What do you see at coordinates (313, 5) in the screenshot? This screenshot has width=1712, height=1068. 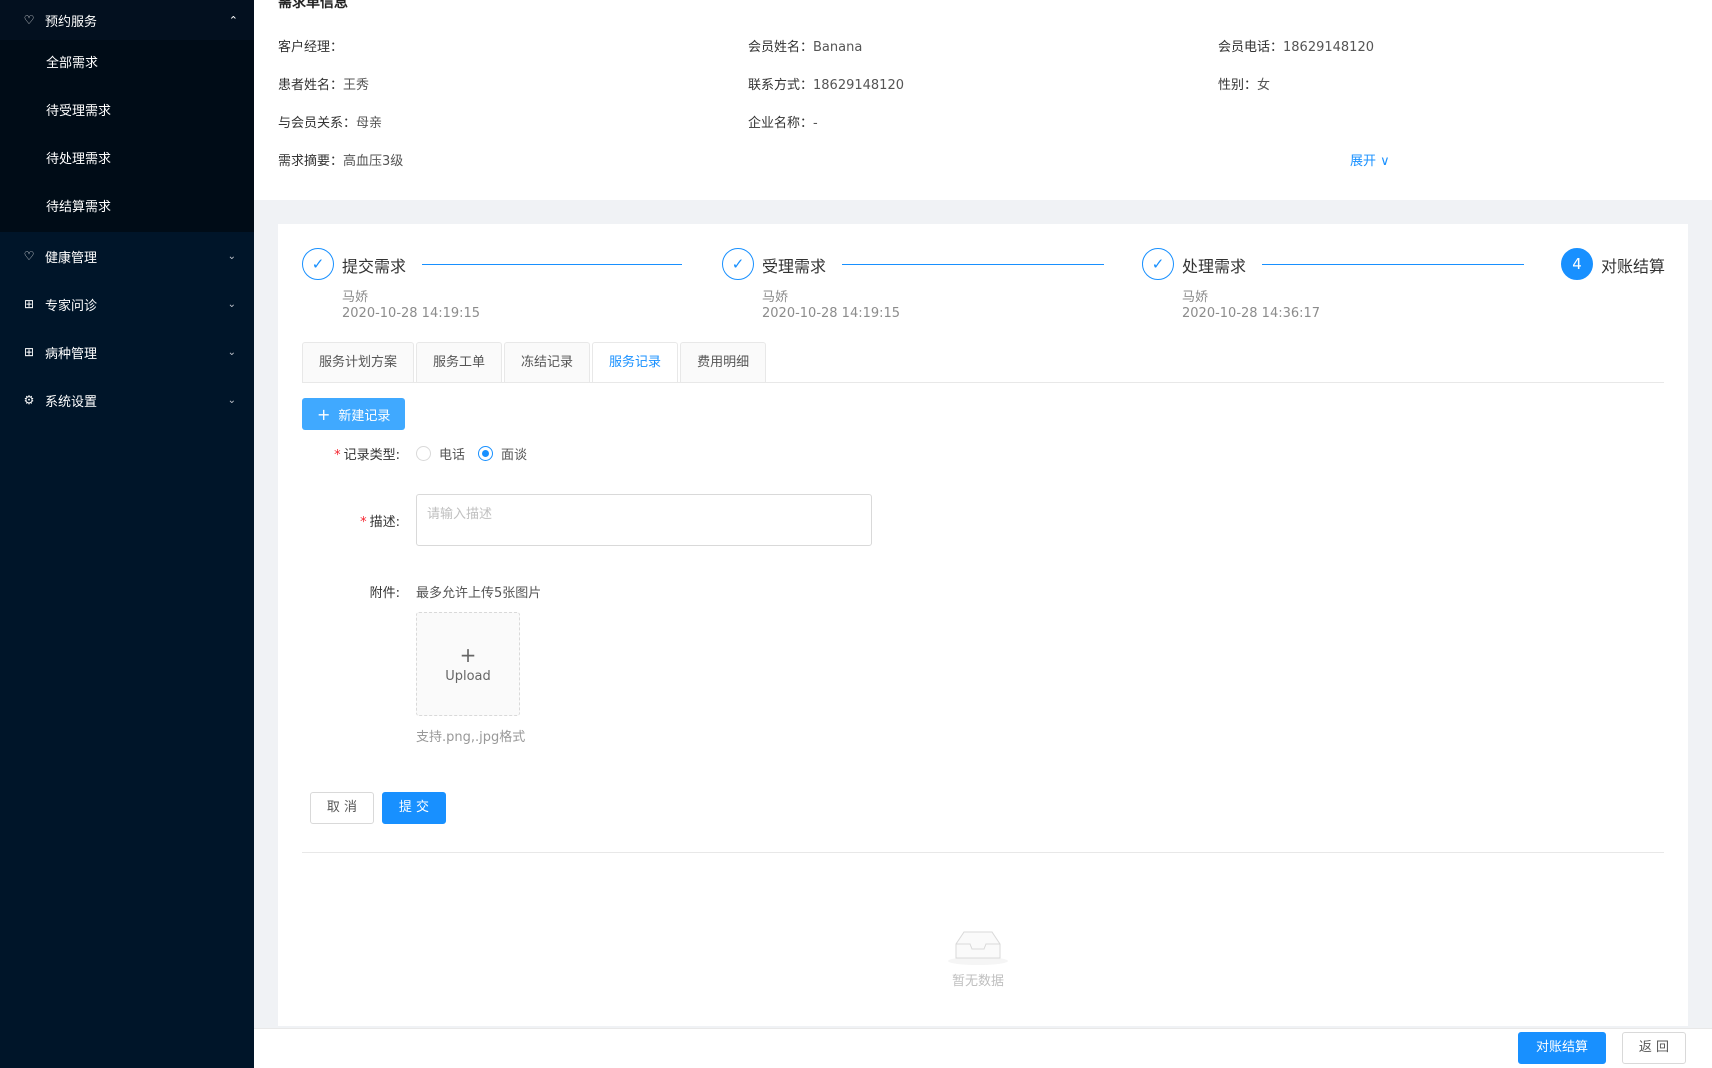 I see `info-title: 需求单信息` at bounding box center [313, 5].